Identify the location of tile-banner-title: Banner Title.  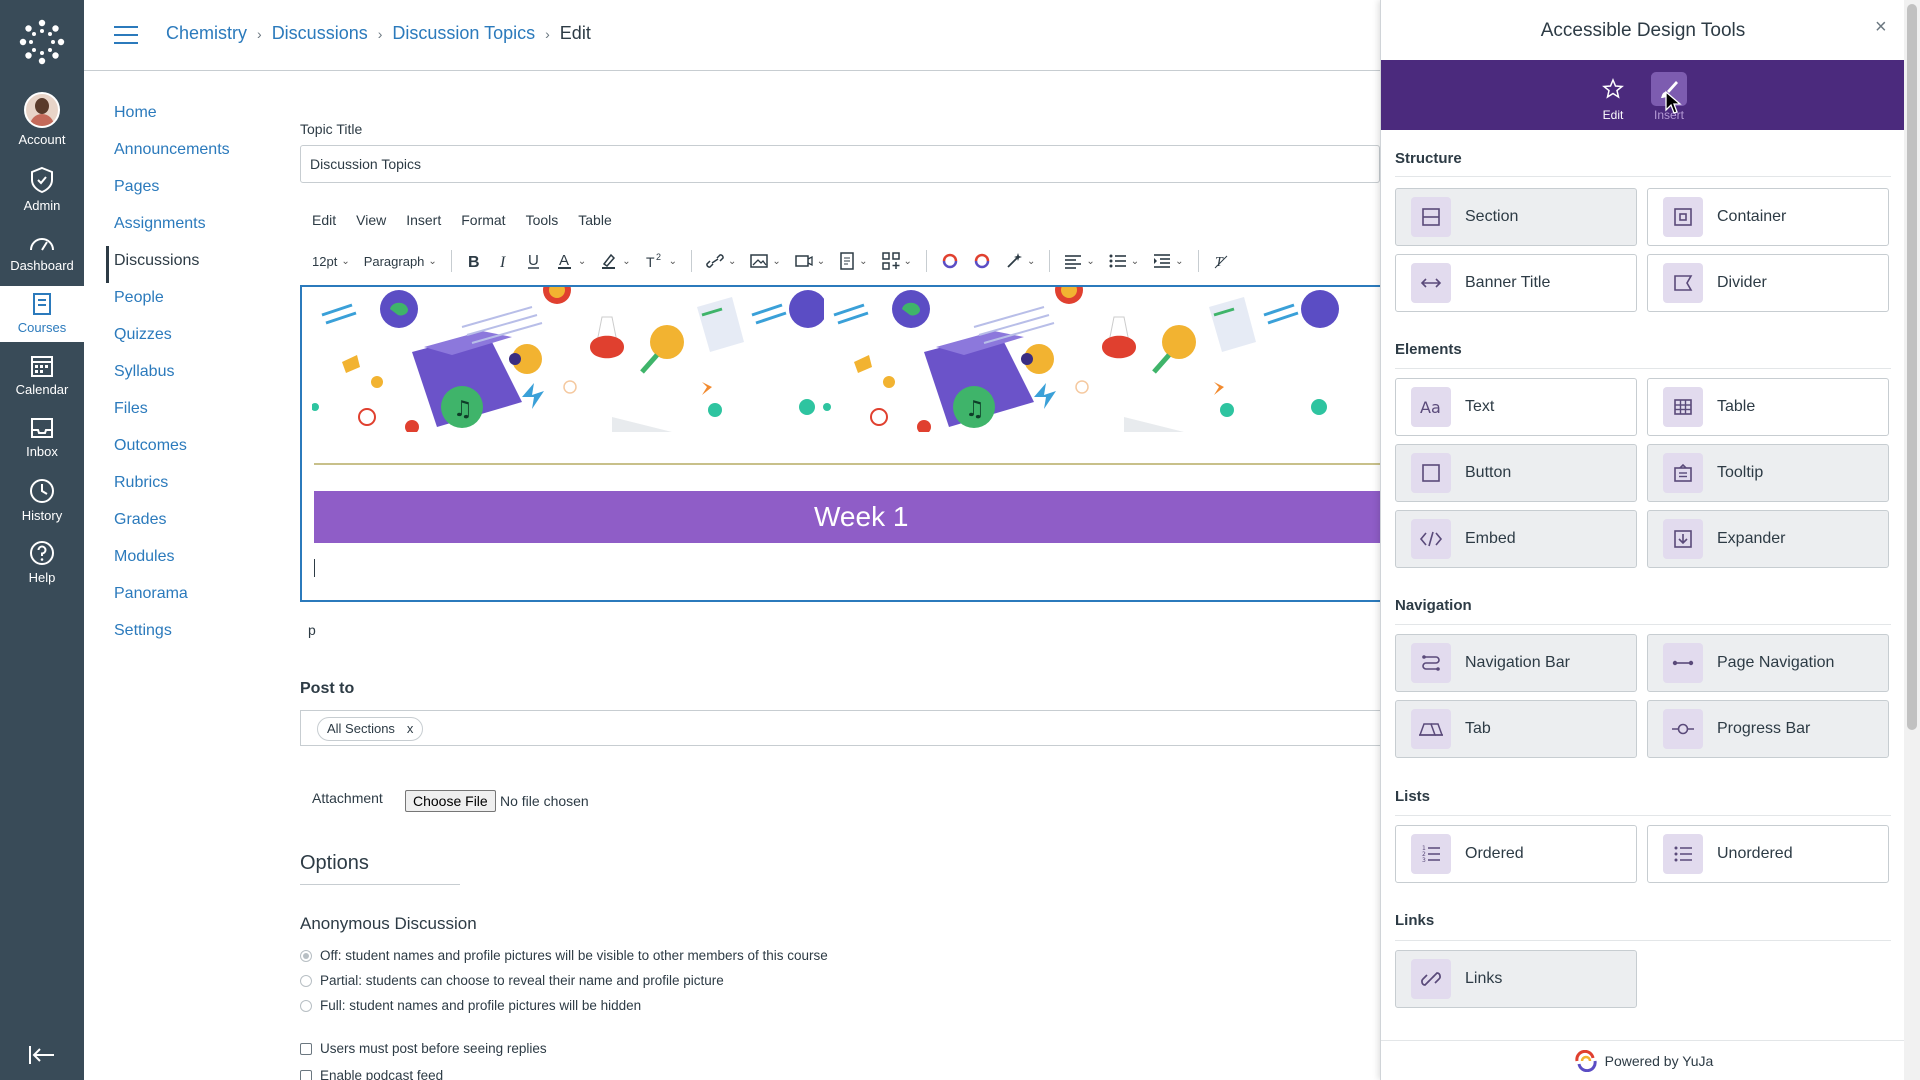
(1516, 283).